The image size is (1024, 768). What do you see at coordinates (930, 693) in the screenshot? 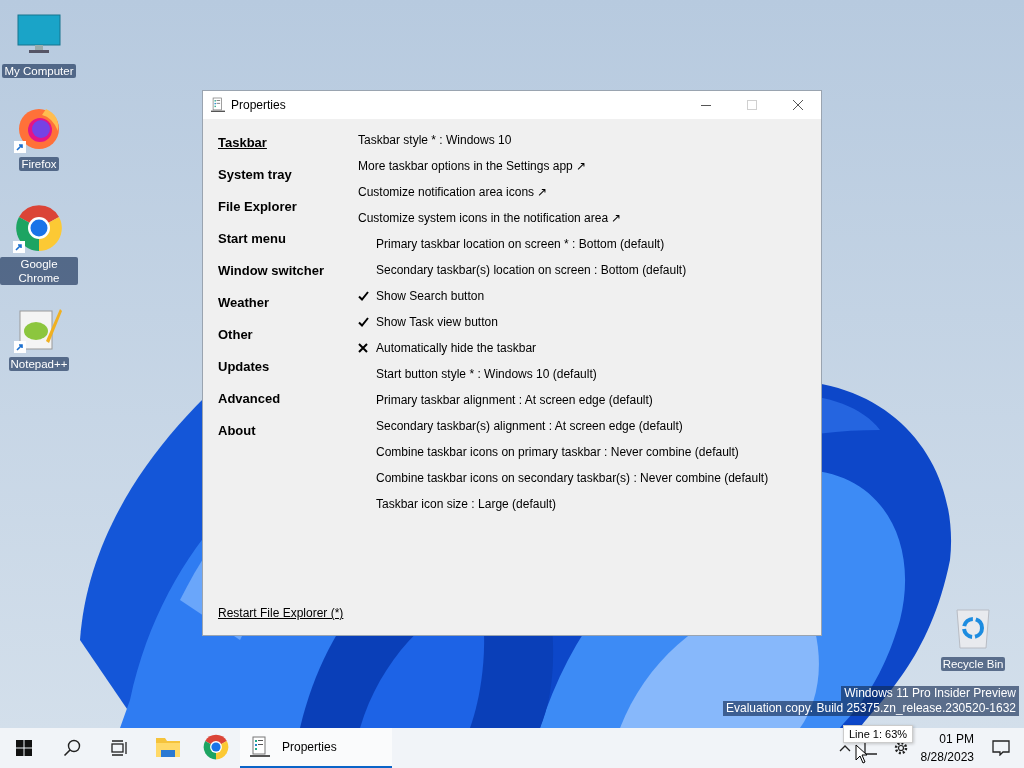
I see `watermark-text: Windows 11 Pro Insider Preview` at bounding box center [930, 693].